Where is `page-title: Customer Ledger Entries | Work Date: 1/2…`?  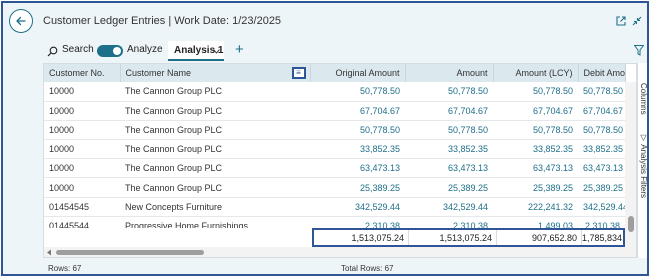
page-title: Customer Ledger Entries | Work Date: 1/2… is located at coordinates (162, 21).